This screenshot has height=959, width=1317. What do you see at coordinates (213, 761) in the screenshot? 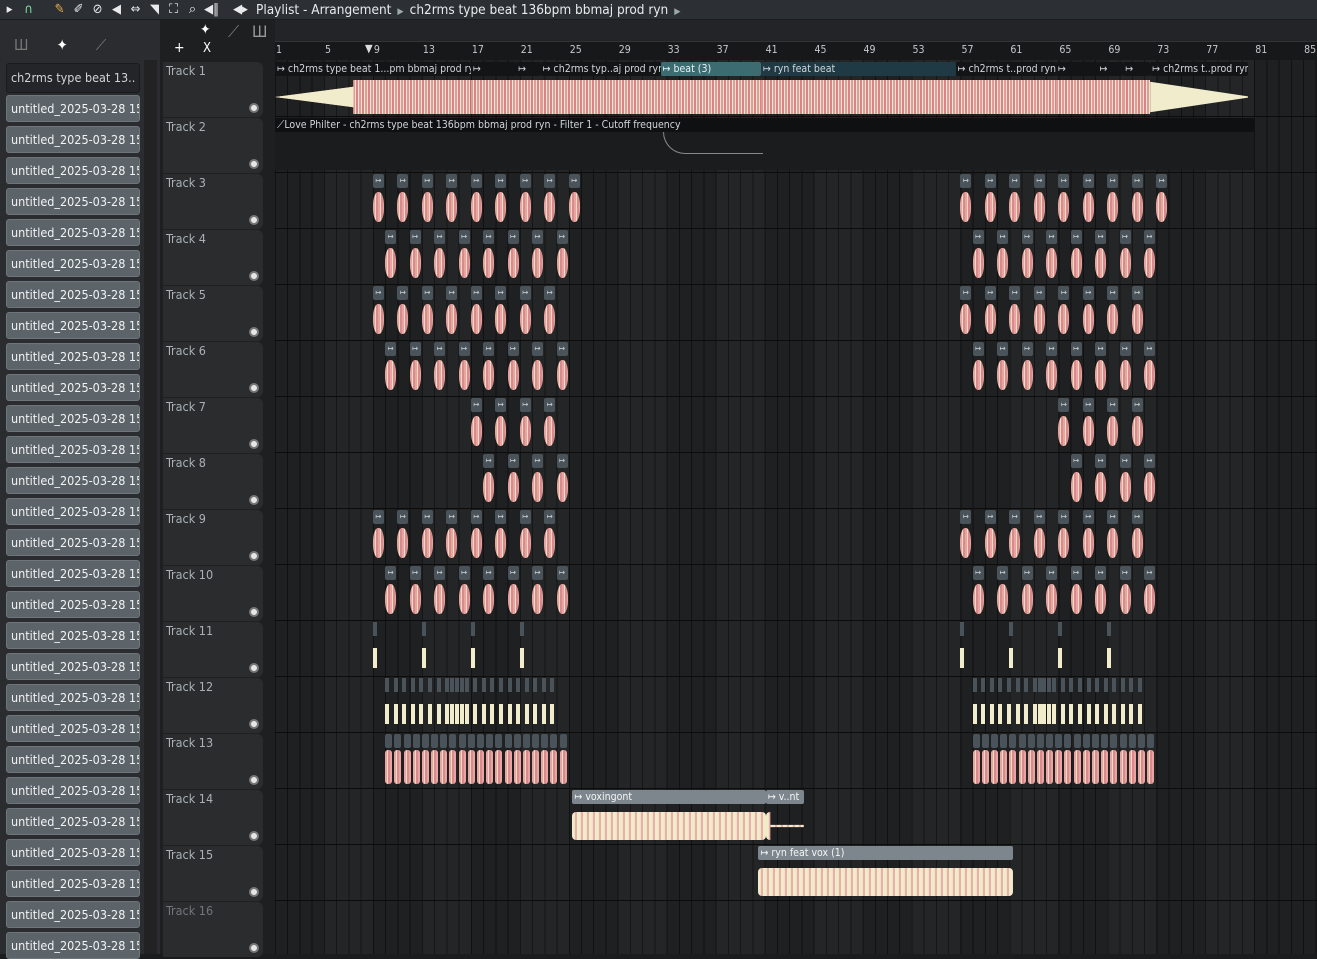
I see `track-header: Track 13` at bounding box center [213, 761].